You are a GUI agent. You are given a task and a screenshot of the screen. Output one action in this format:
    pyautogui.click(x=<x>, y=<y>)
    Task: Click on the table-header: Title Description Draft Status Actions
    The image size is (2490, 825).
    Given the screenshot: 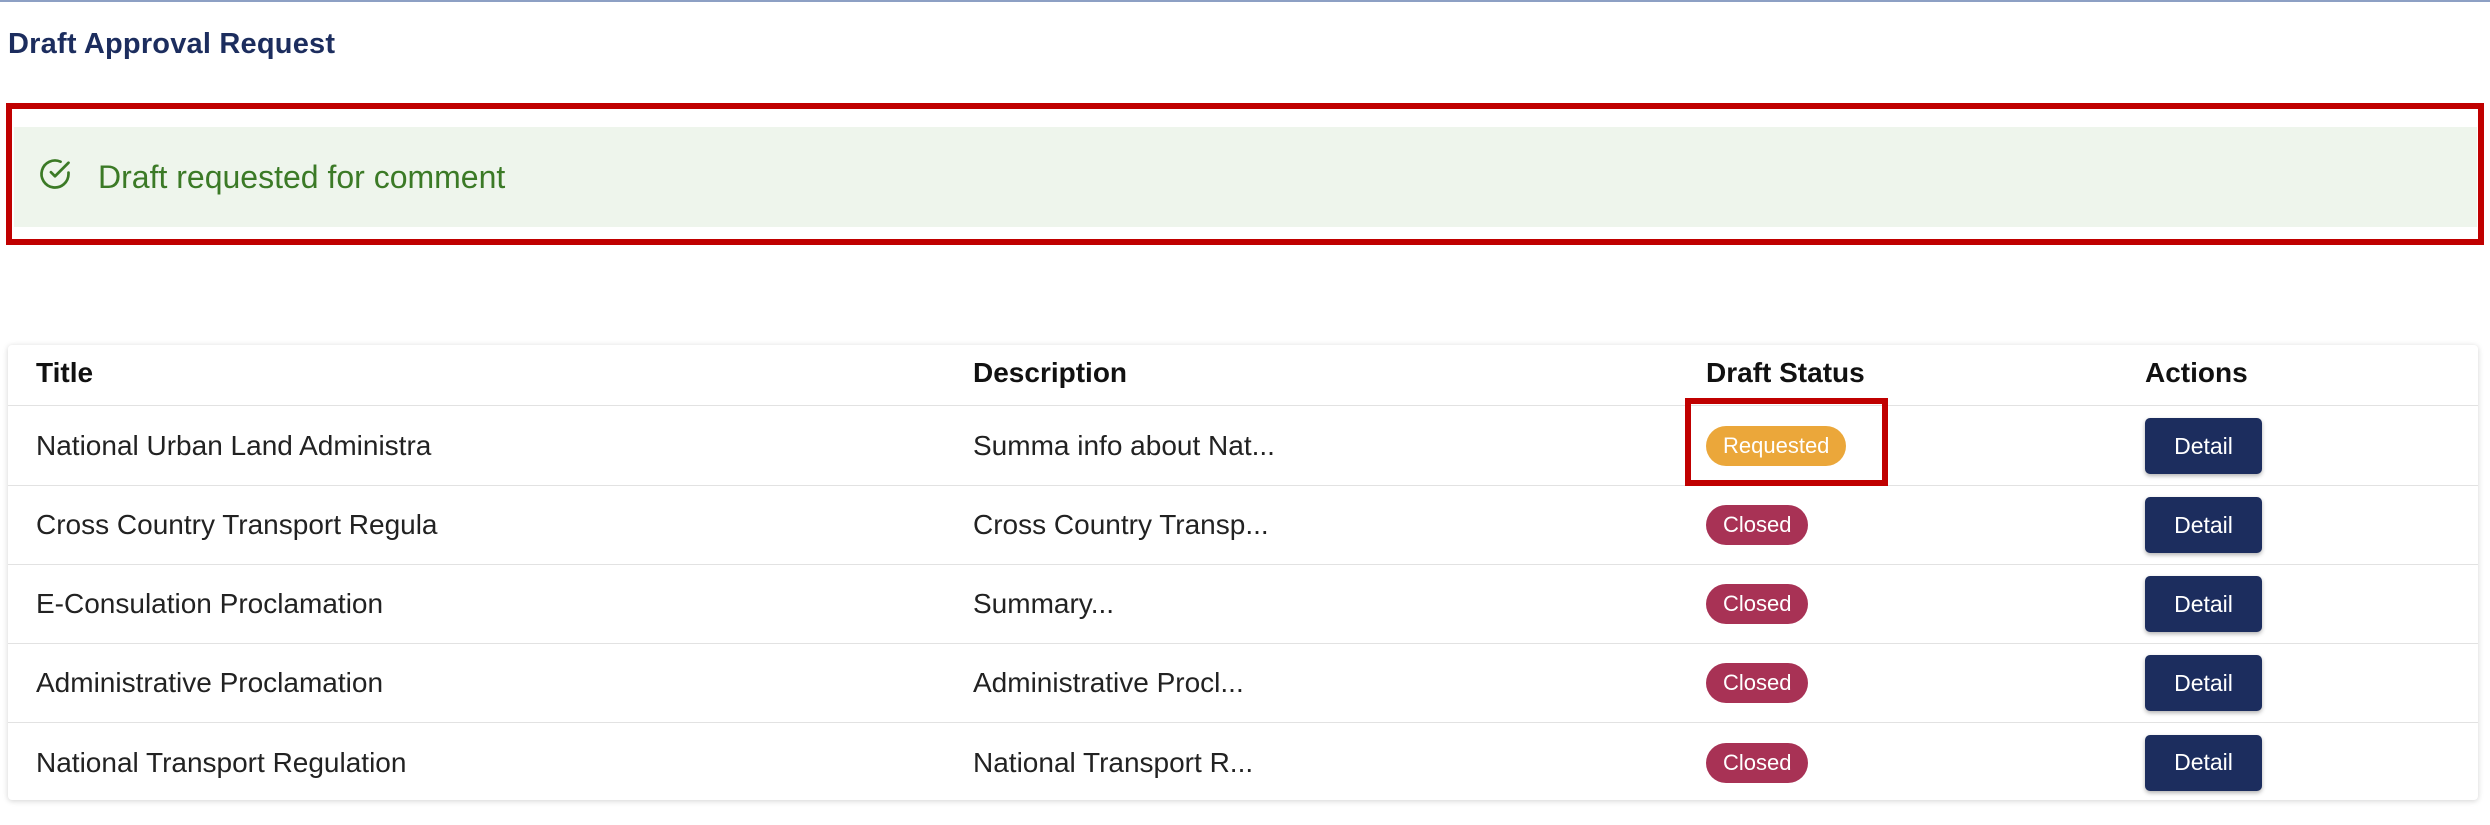 What is the action you would take?
    pyautogui.click(x=1243, y=375)
    